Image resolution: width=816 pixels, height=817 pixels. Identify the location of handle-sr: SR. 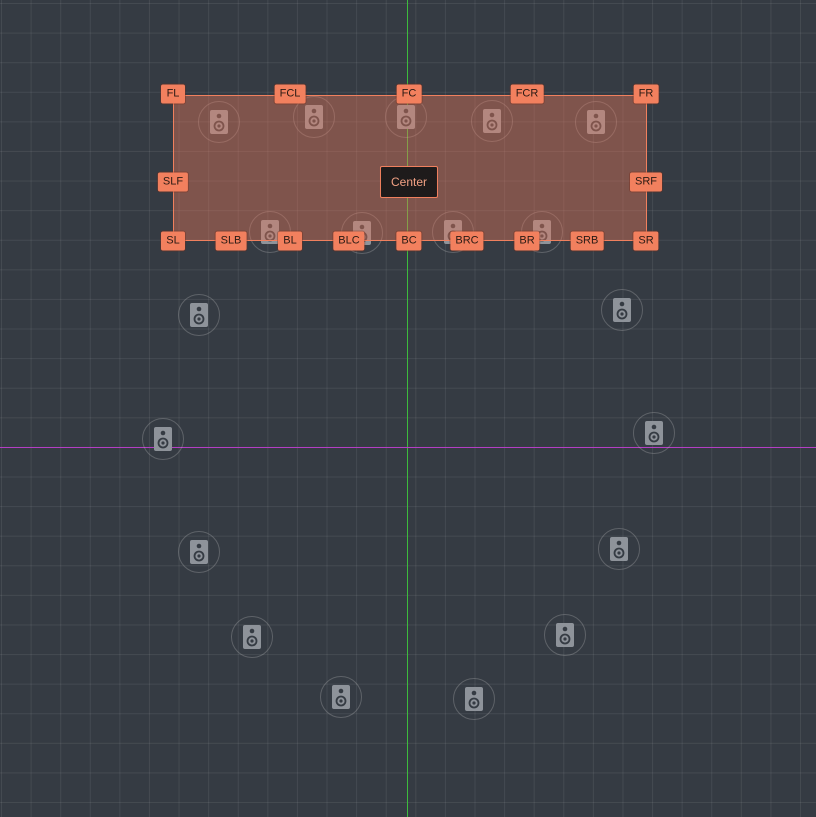
(646, 241).